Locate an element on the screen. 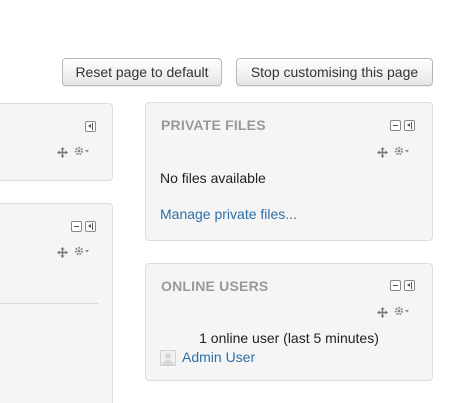  online-users-summary: 1 online user (last 5 minutes) is located at coordinates (289, 338).